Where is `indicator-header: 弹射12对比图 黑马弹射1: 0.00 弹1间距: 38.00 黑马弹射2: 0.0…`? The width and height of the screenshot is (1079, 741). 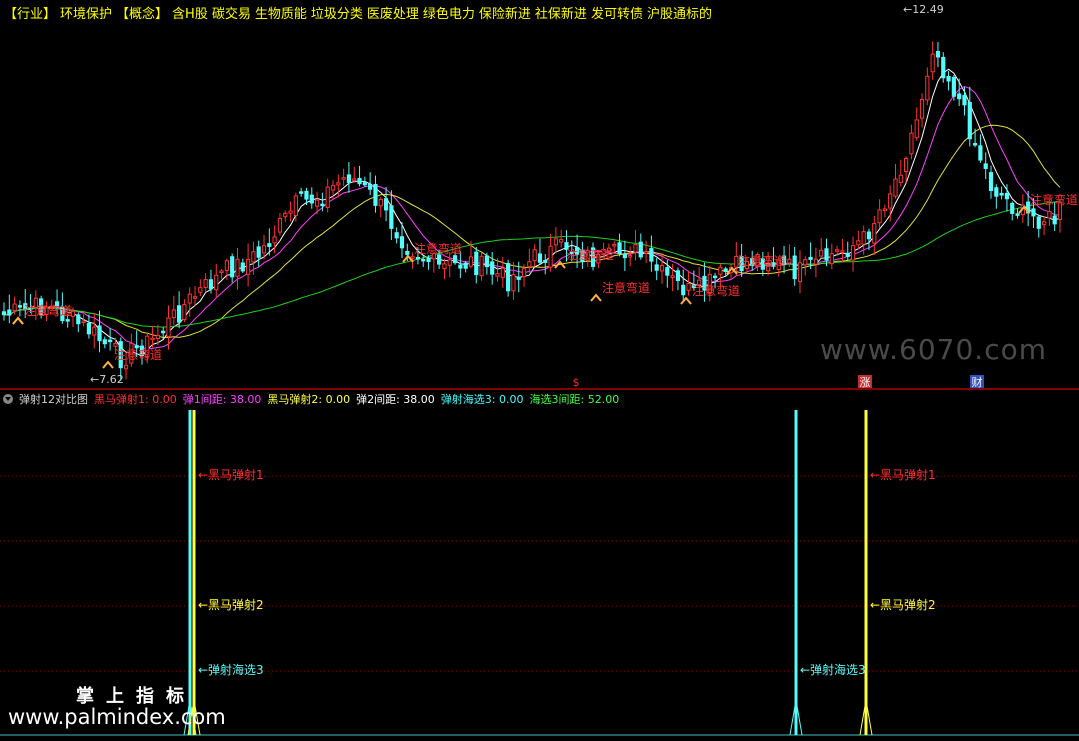
indicator-header: 弹射12对比图 黑马弹射1: 0.00 弹1间距: 38.00 黑马弹射2: 0.0… is located at coordinates (315, 398).